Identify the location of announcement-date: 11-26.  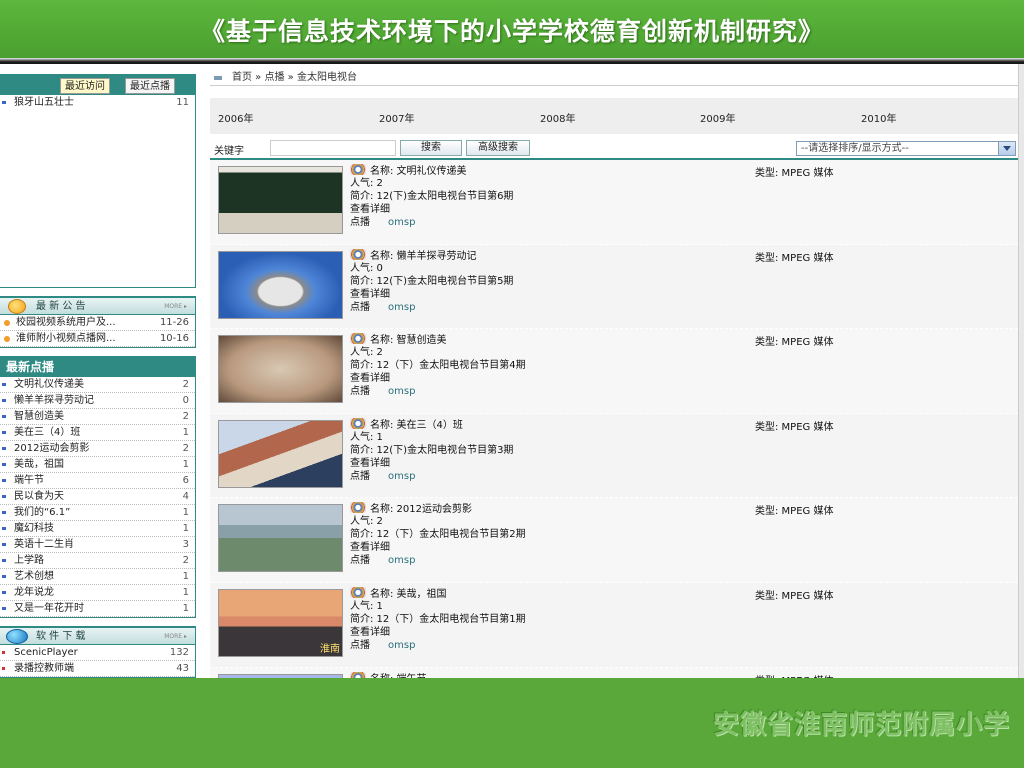
(174, 322).